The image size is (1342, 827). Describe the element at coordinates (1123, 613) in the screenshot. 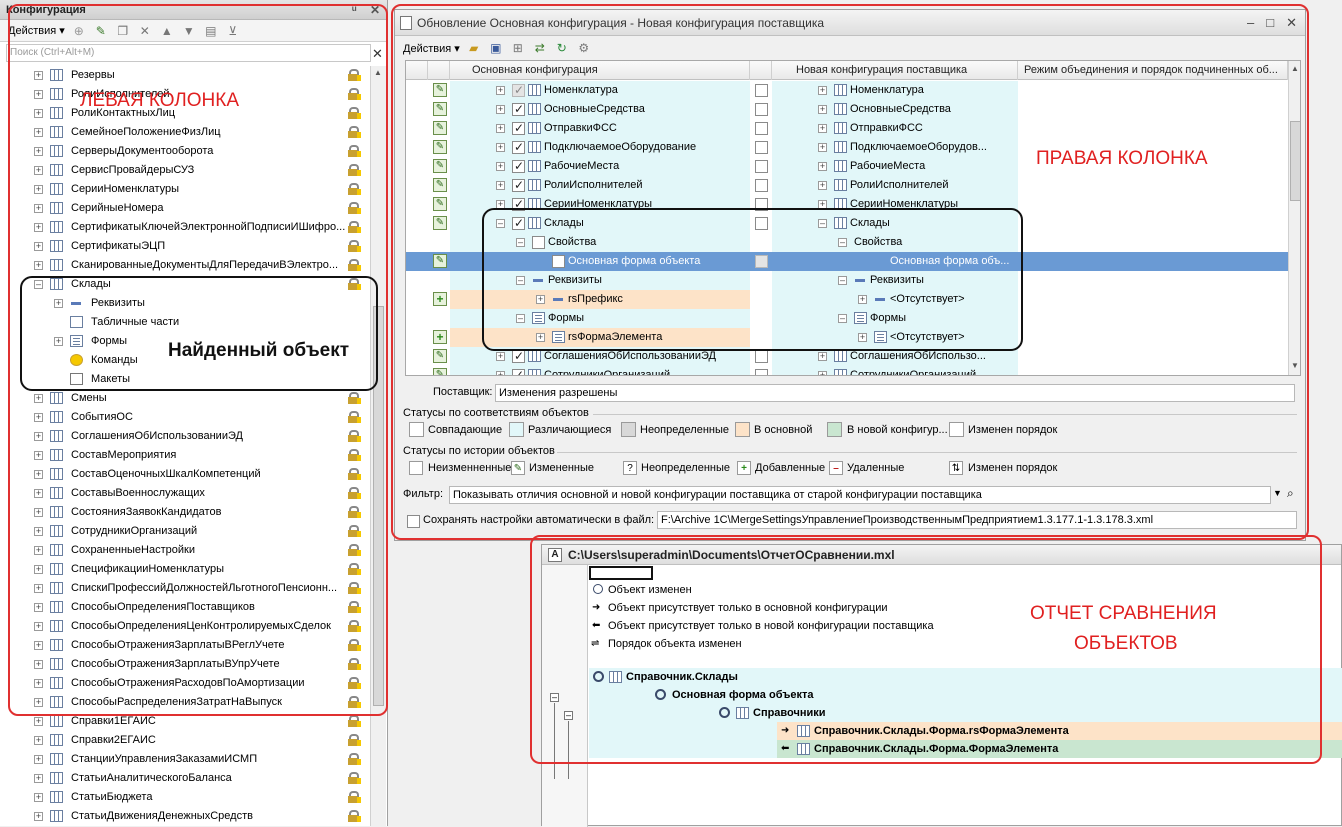

I see `annotation-report-line1: ОТЧЕТ СРАВНЕНИЯ` at that location.